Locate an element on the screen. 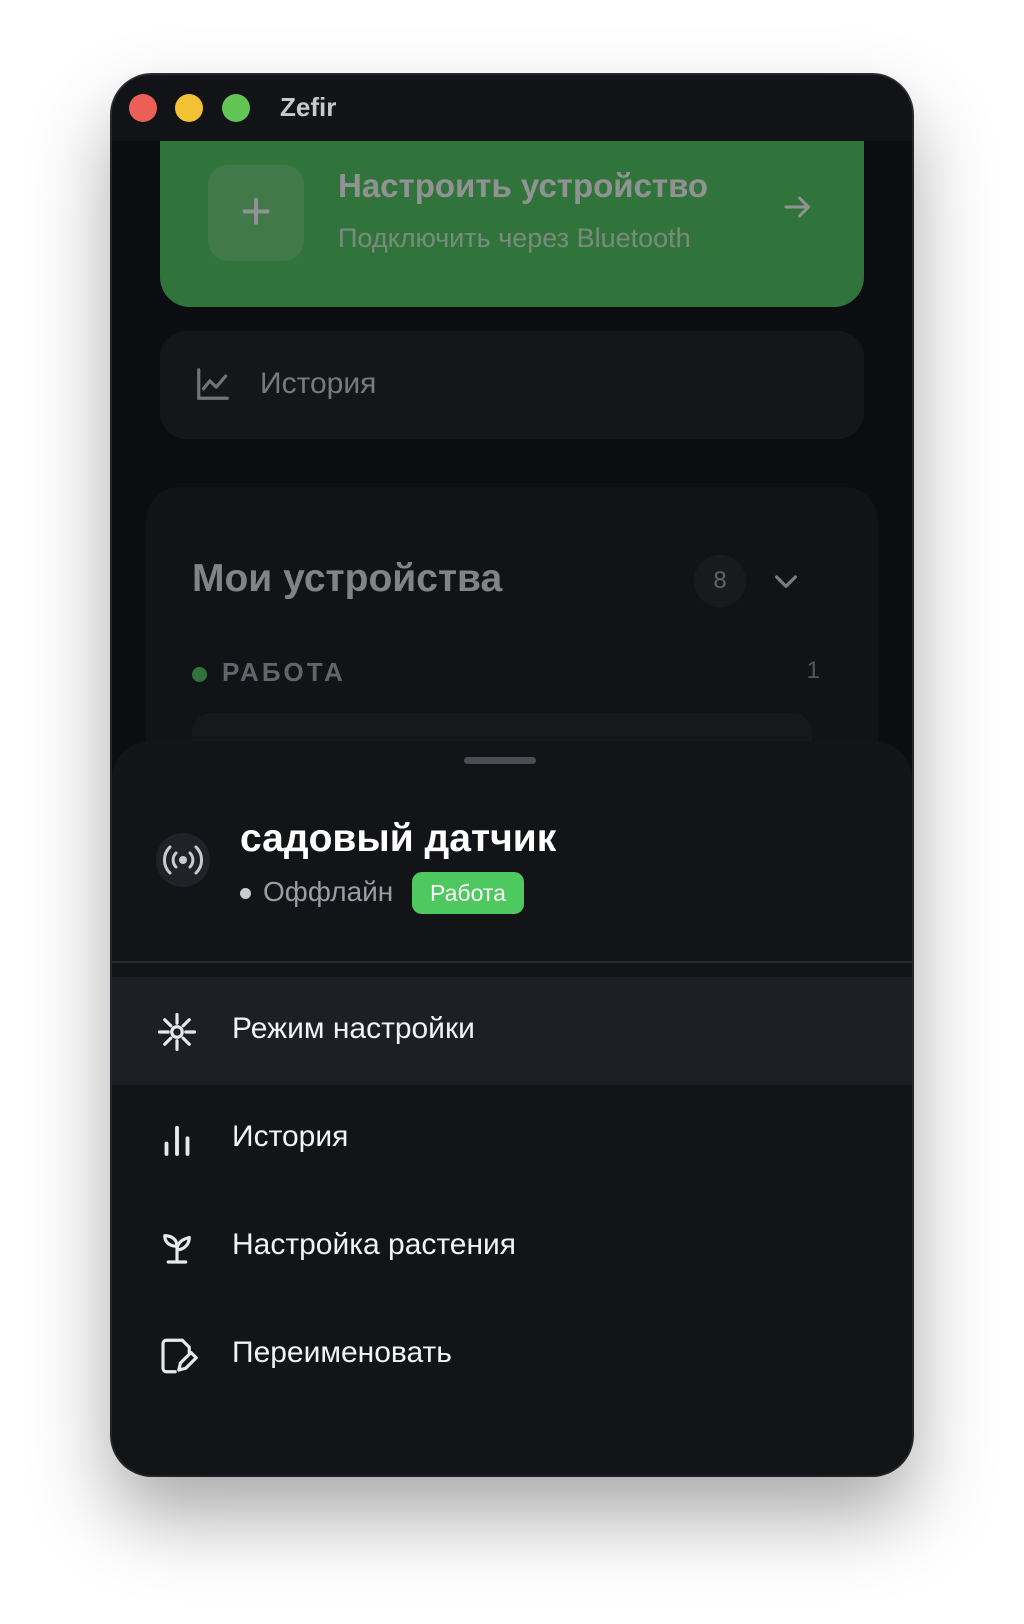 The image size is (1024, 1624). minimize-window-button is located at coordinates (189, 108).